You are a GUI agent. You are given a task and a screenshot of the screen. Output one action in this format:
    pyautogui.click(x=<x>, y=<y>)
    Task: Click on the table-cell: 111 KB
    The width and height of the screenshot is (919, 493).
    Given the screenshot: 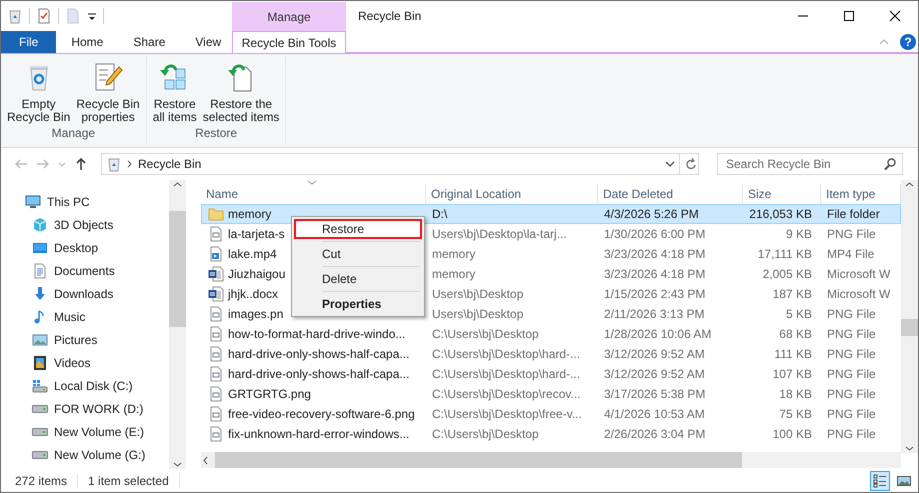 What is the action you would take?
    pyautogui.click(x=793, y=354)
    